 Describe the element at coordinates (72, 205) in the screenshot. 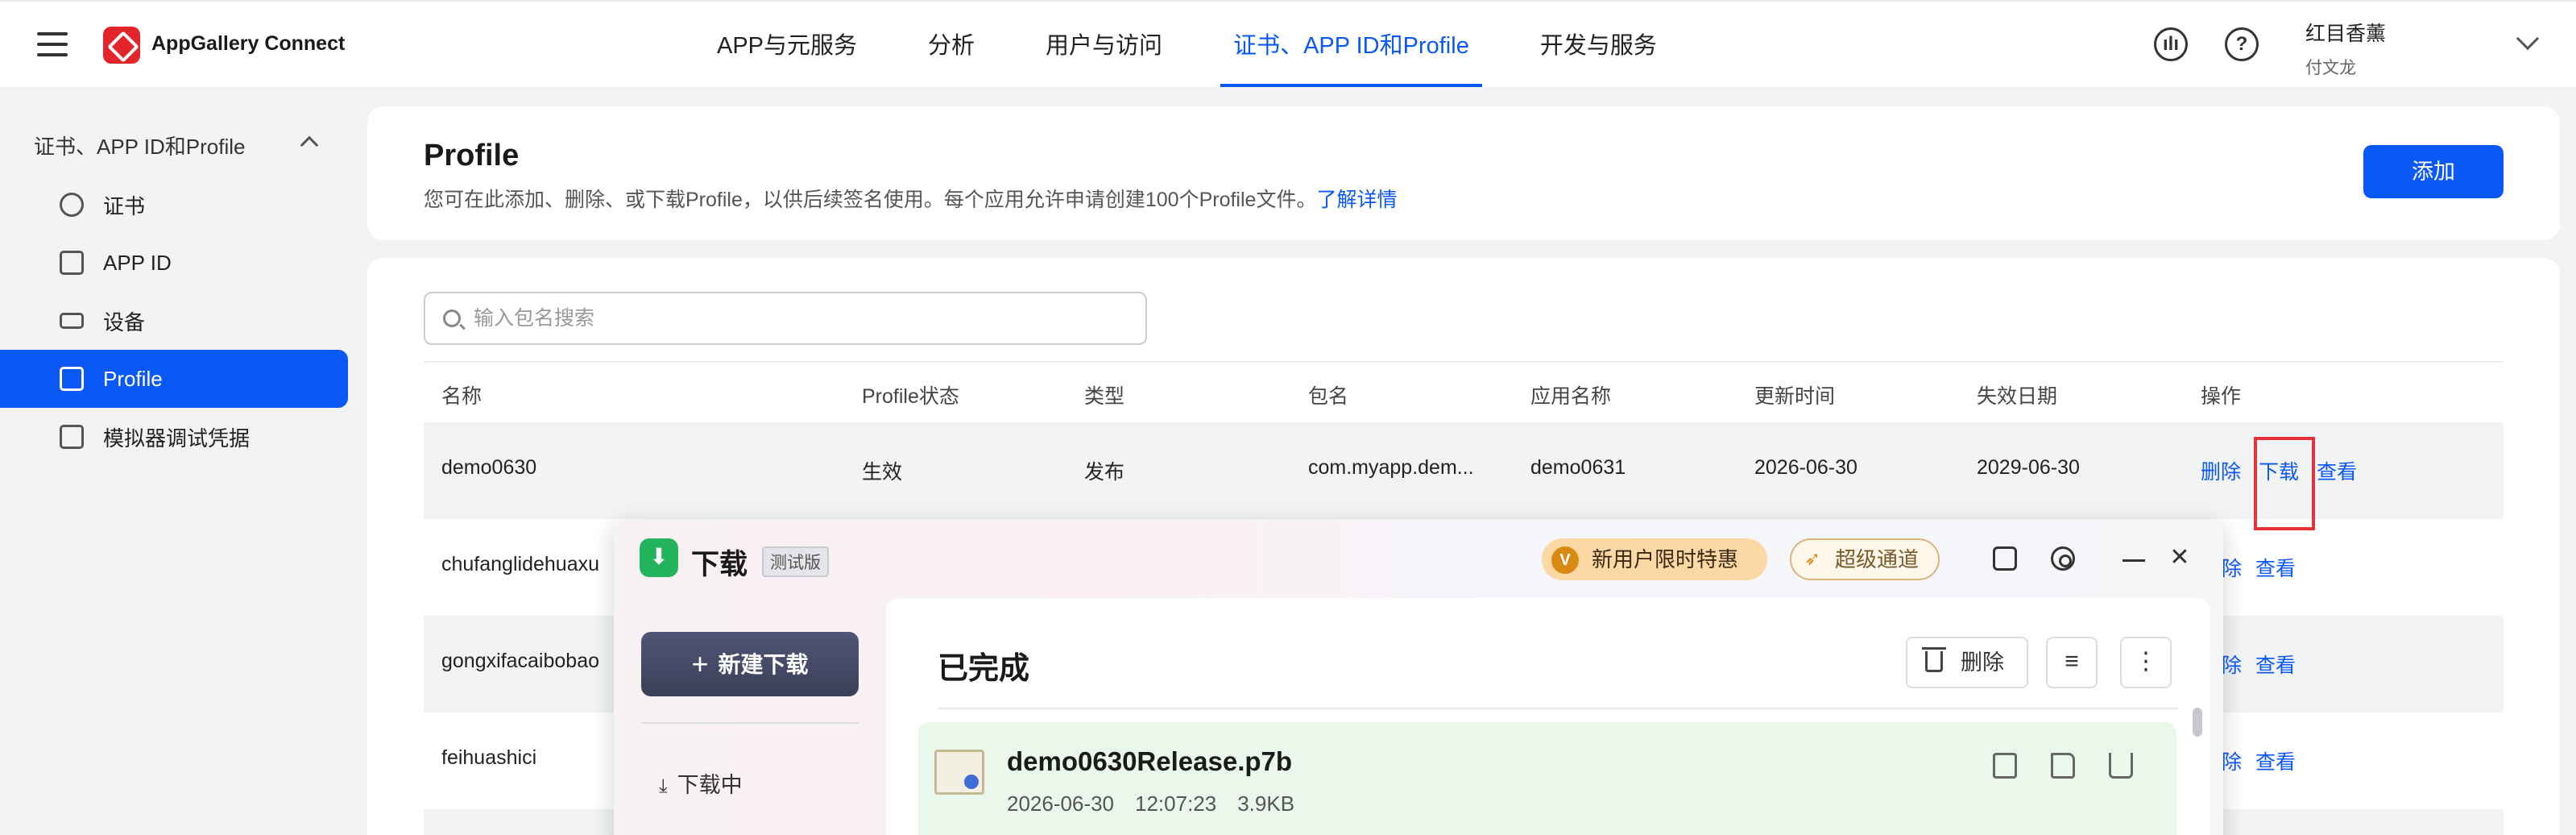

I see `badge-icon` at that location.